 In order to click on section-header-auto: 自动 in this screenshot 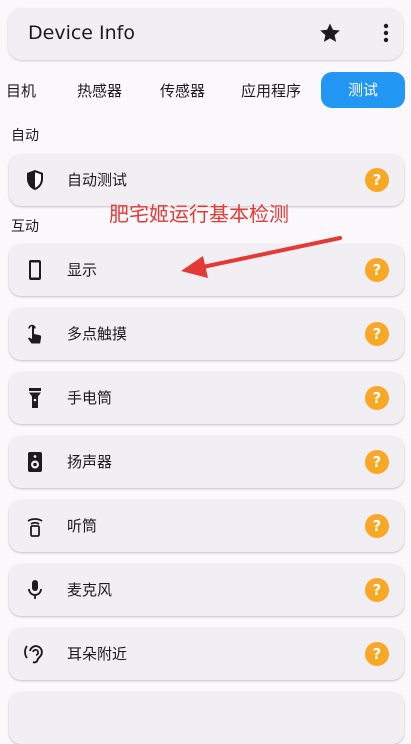, I will do `click(25, 136)`.